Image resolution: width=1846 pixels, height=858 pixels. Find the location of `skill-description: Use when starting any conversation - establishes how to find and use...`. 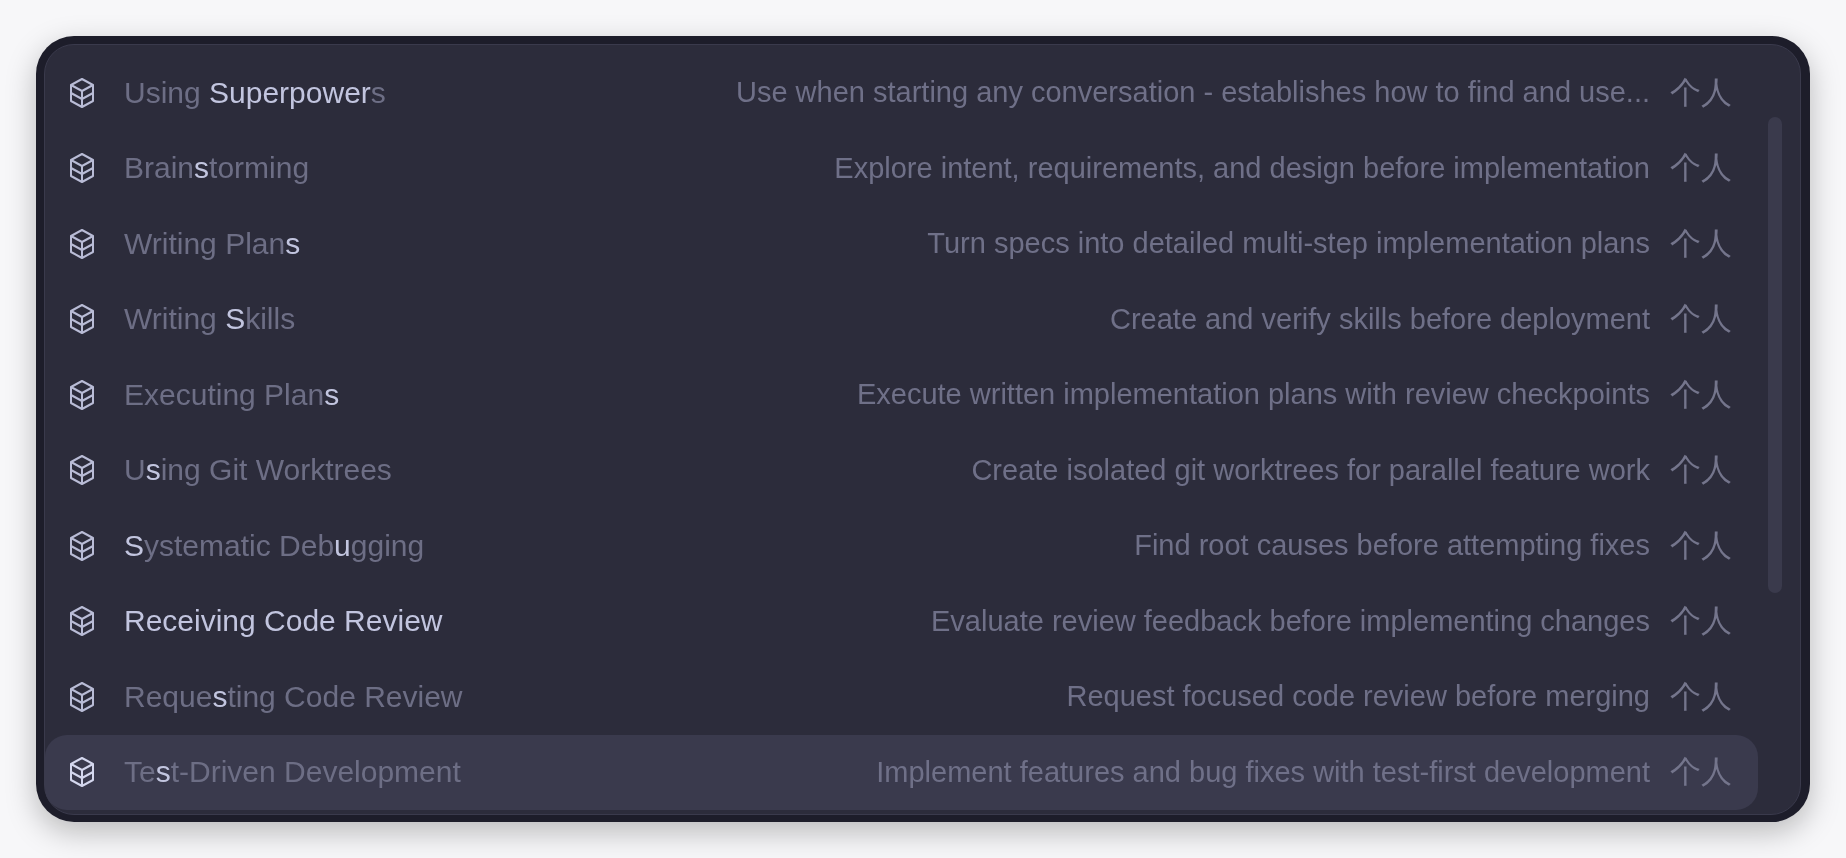

skill-description: Use when starting any conversation - establishes how to find and use... is located at coordinates (1192, 93).